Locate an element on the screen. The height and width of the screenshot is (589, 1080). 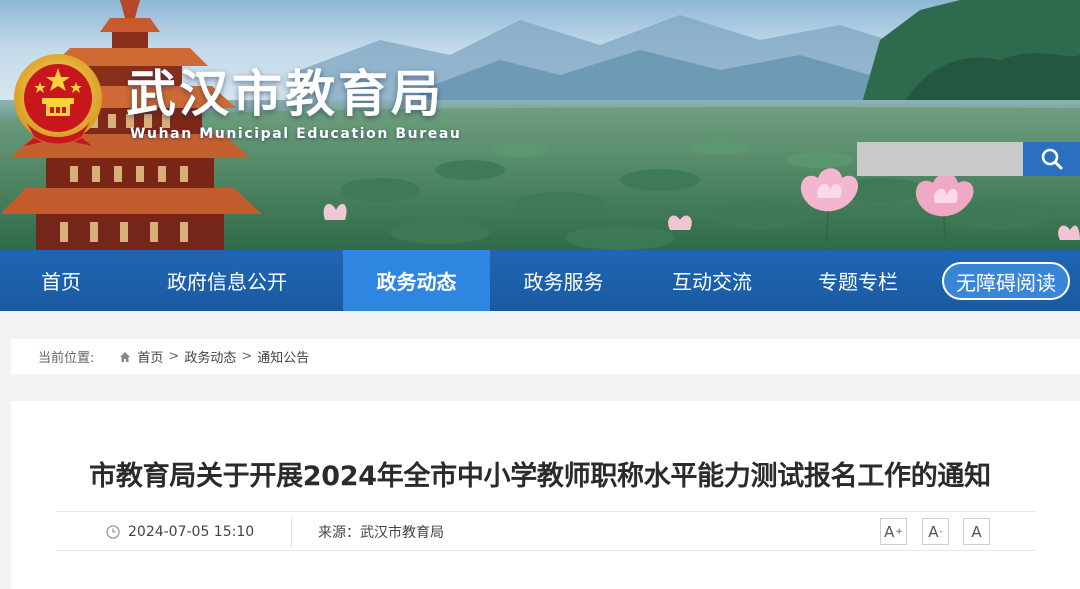
nav-item-topics: 专题专栏 is located at coordinates (858, 280).